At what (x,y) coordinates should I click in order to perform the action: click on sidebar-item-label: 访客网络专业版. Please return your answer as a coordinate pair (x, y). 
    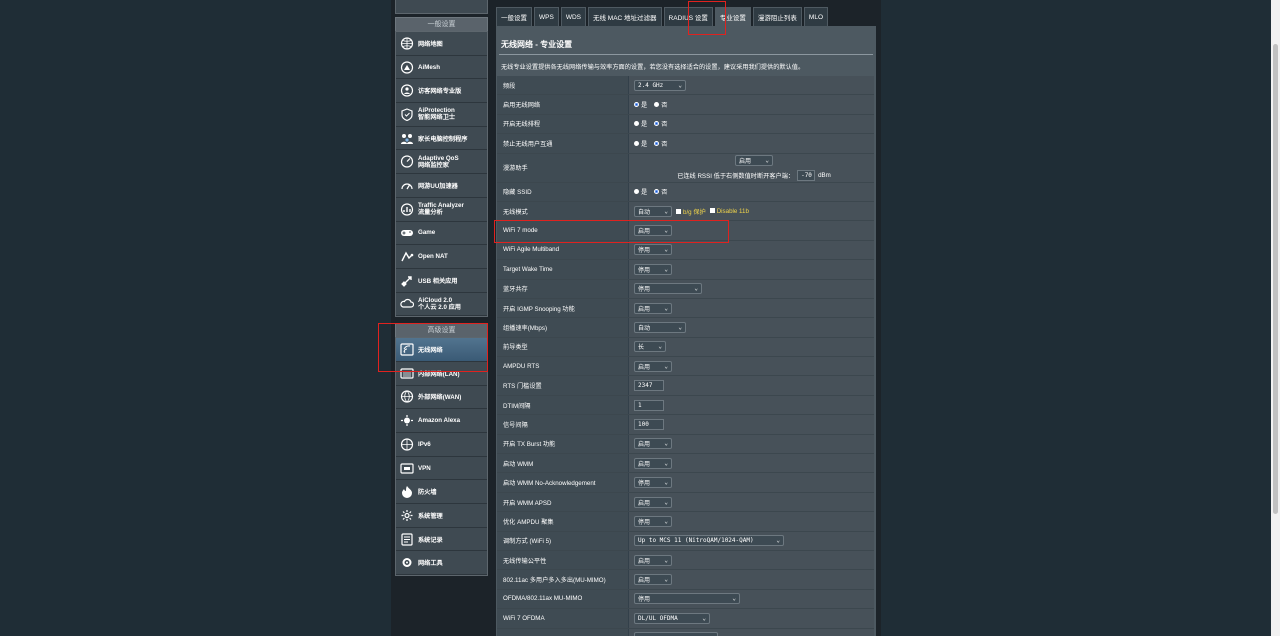
    Looking at the image, I should click on (440, 92).